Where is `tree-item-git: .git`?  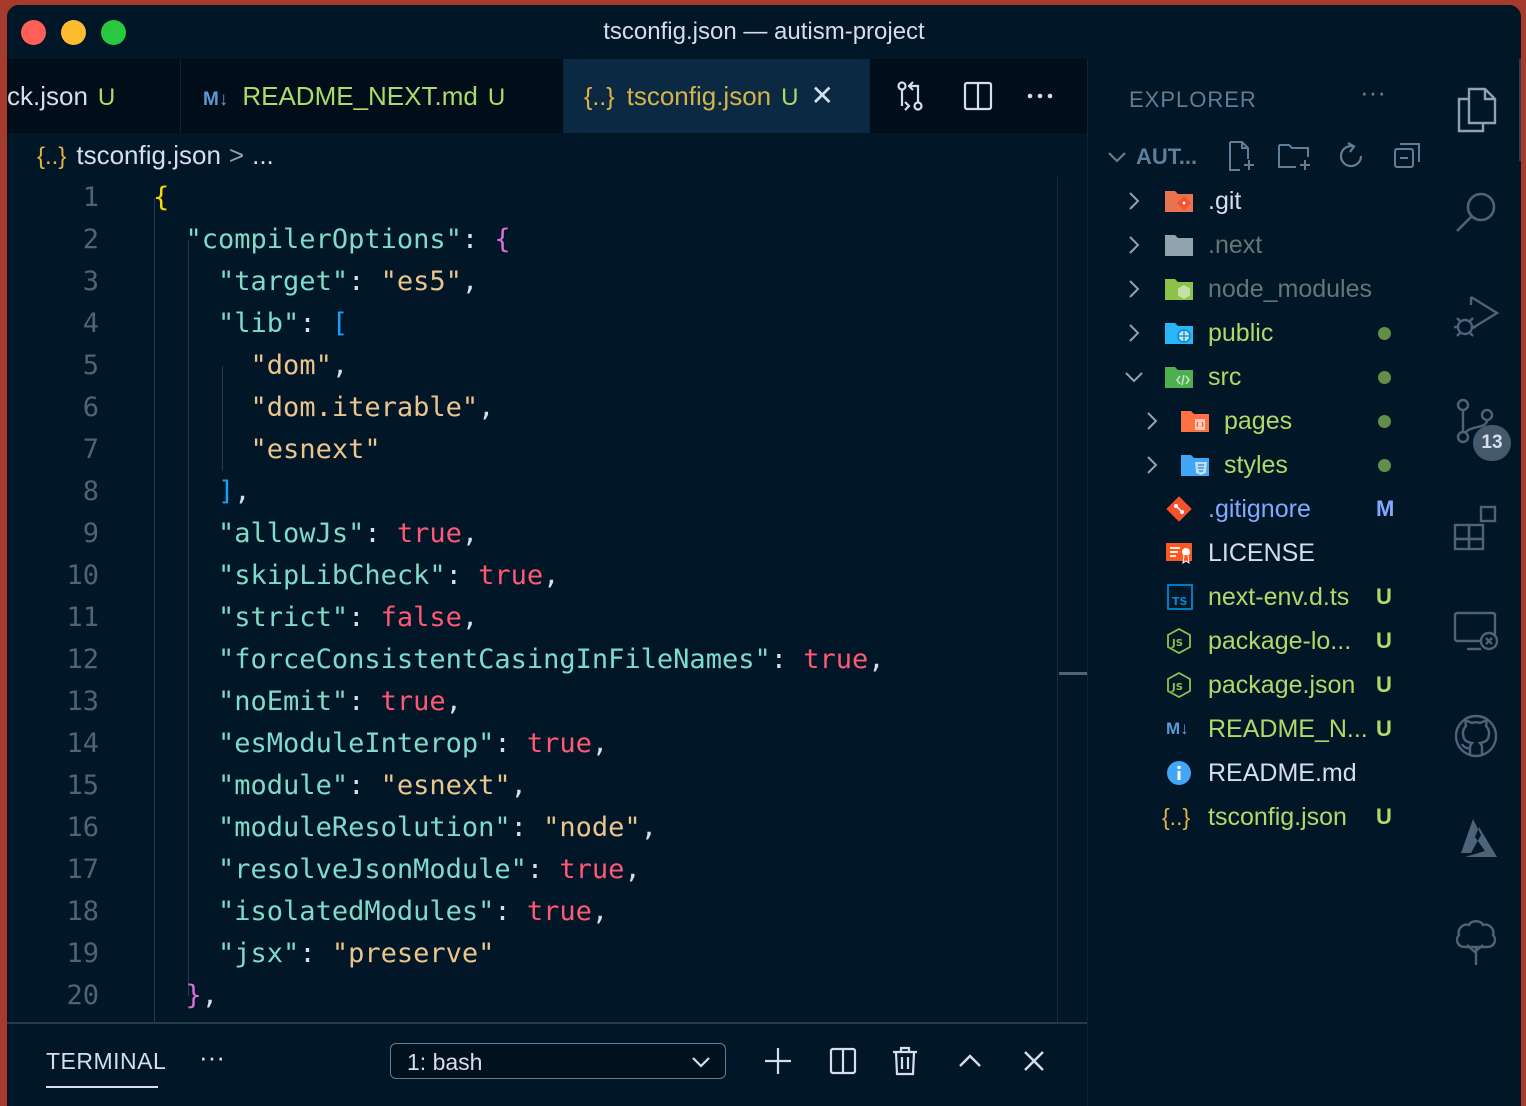
tree-item-git: .git is located at coordinates (1257, 201).